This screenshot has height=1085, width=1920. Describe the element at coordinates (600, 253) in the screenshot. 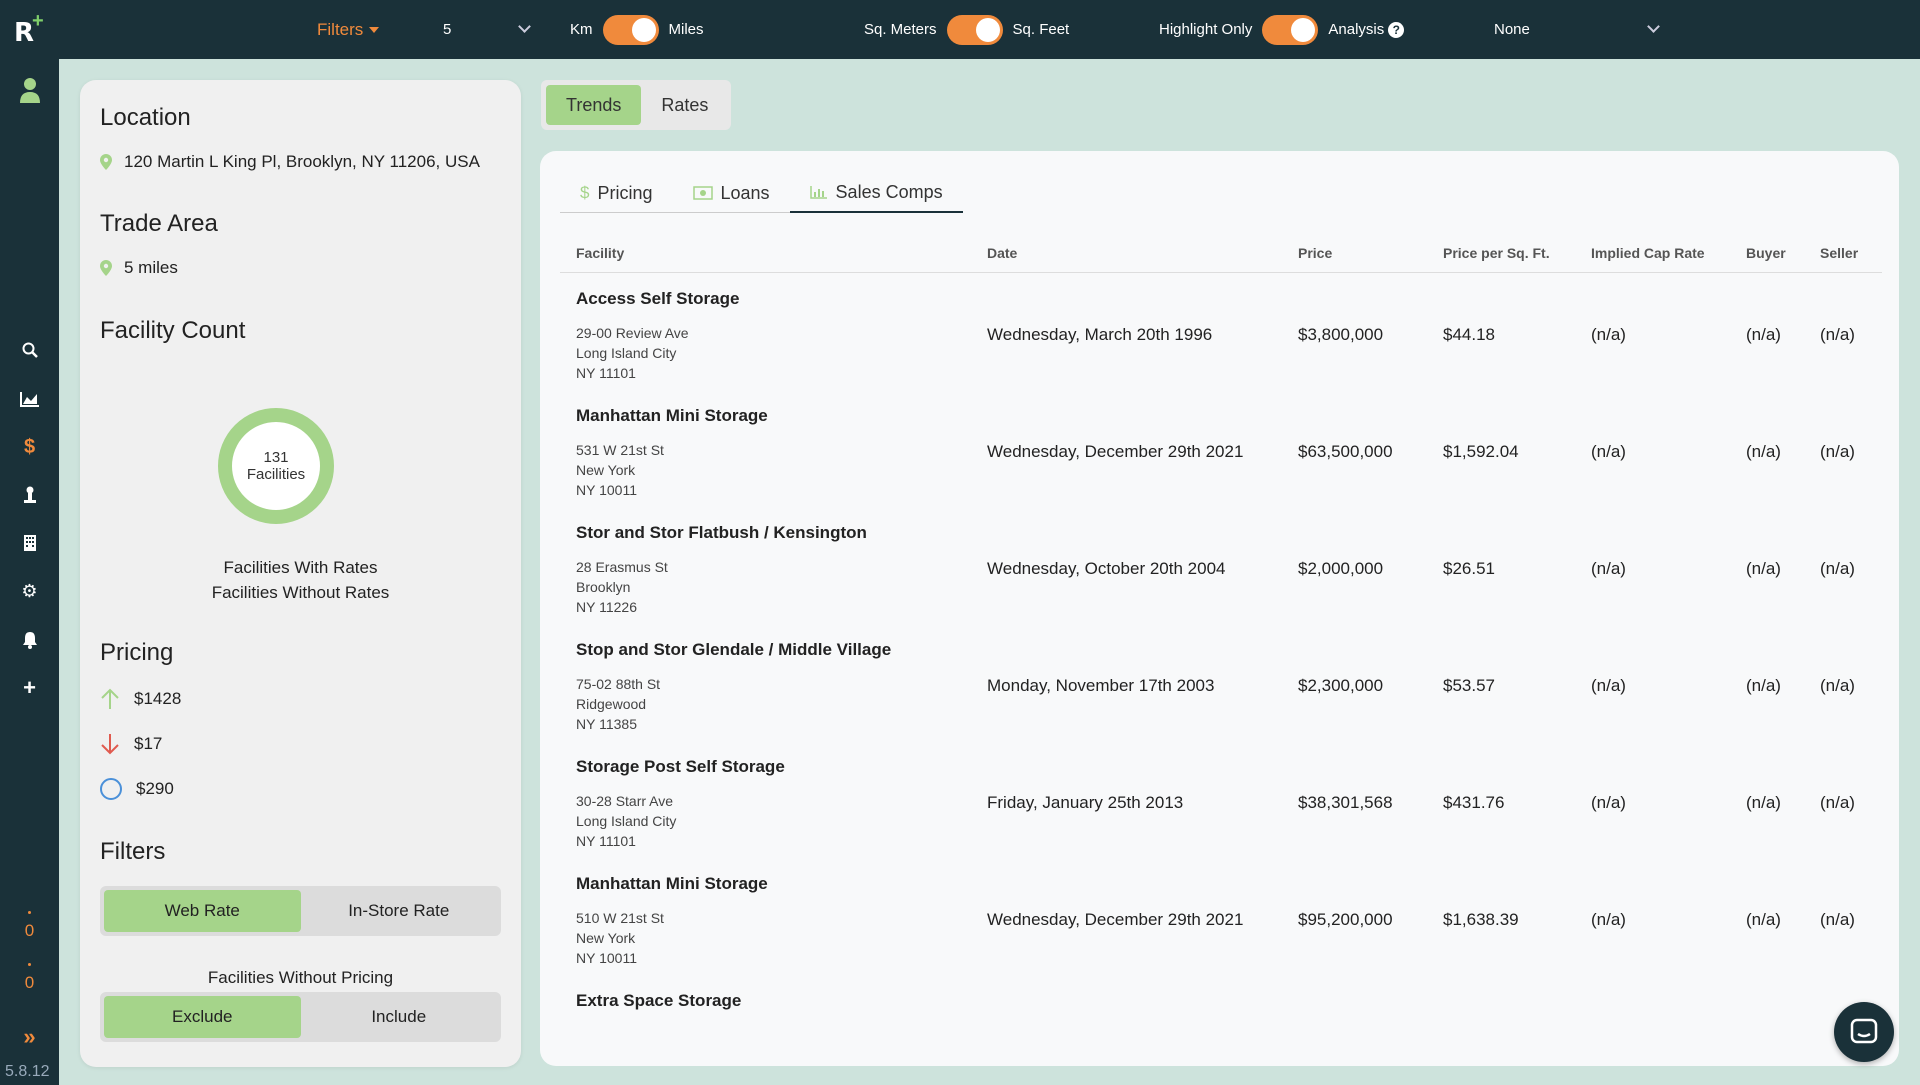

I see `col-facility: Facility` at that location.